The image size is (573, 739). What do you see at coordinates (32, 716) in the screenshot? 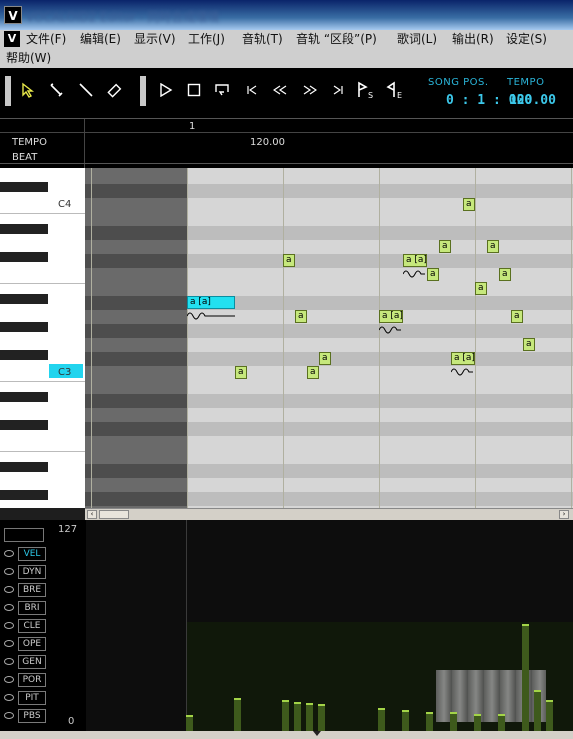
I see `control-label: PBS` at bounding box center [32, 716].